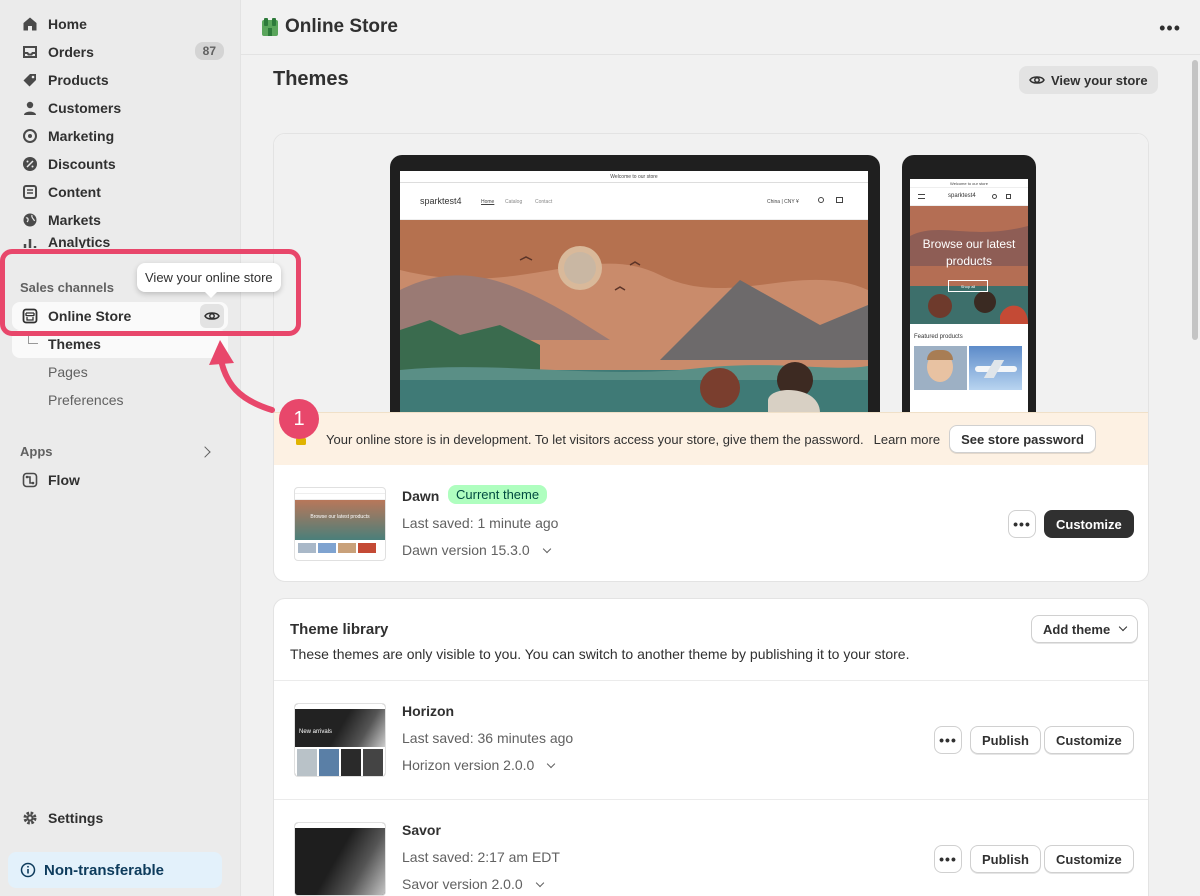 This screenshot has height=896, width=1200. What do you see at coordinates (120, 344) in the screenshot?
I see `nav-themes: Themes` at bounding box center [120, 344].